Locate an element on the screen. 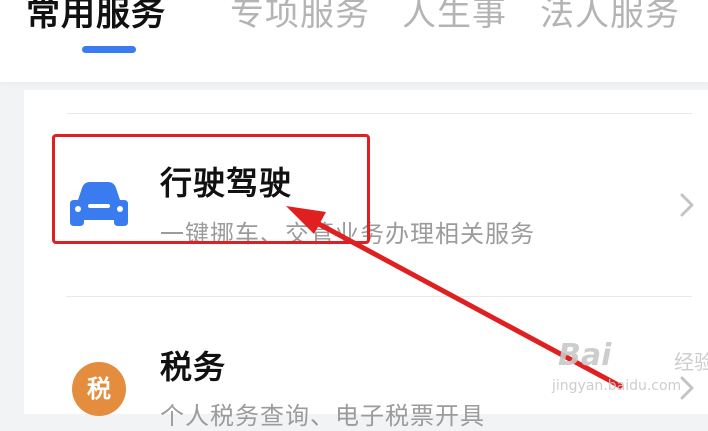  baidu-watermark: Bai 经验 jingyan.baidu.com is located at coordinates (628, 376).